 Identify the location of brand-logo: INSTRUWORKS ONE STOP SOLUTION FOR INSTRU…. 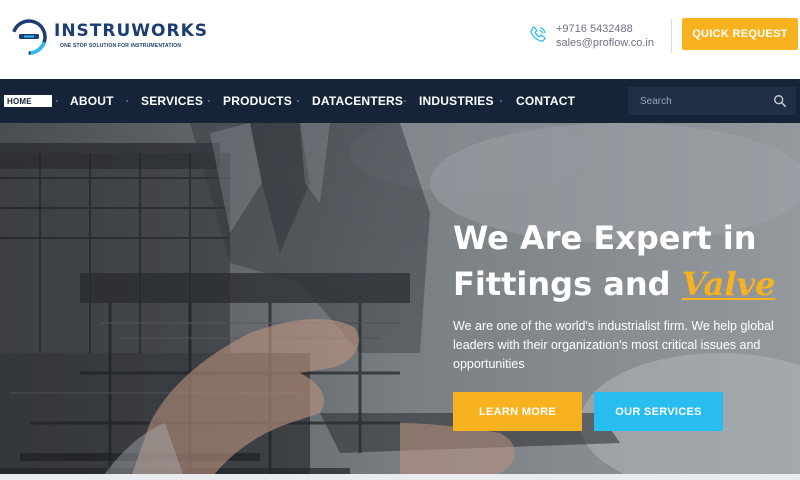
(110, 38).